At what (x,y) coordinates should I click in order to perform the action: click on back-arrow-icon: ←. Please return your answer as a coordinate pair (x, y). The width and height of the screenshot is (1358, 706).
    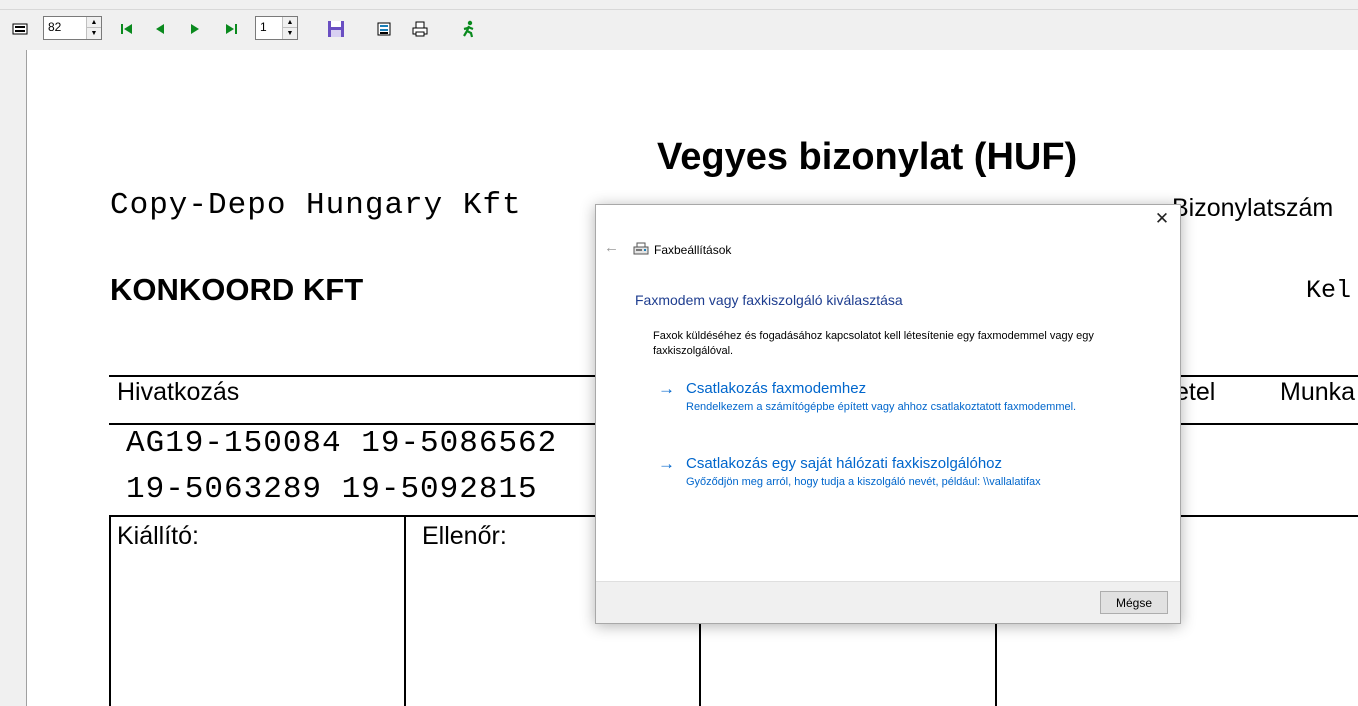
    Looking at the image, I should click on (611, 247).